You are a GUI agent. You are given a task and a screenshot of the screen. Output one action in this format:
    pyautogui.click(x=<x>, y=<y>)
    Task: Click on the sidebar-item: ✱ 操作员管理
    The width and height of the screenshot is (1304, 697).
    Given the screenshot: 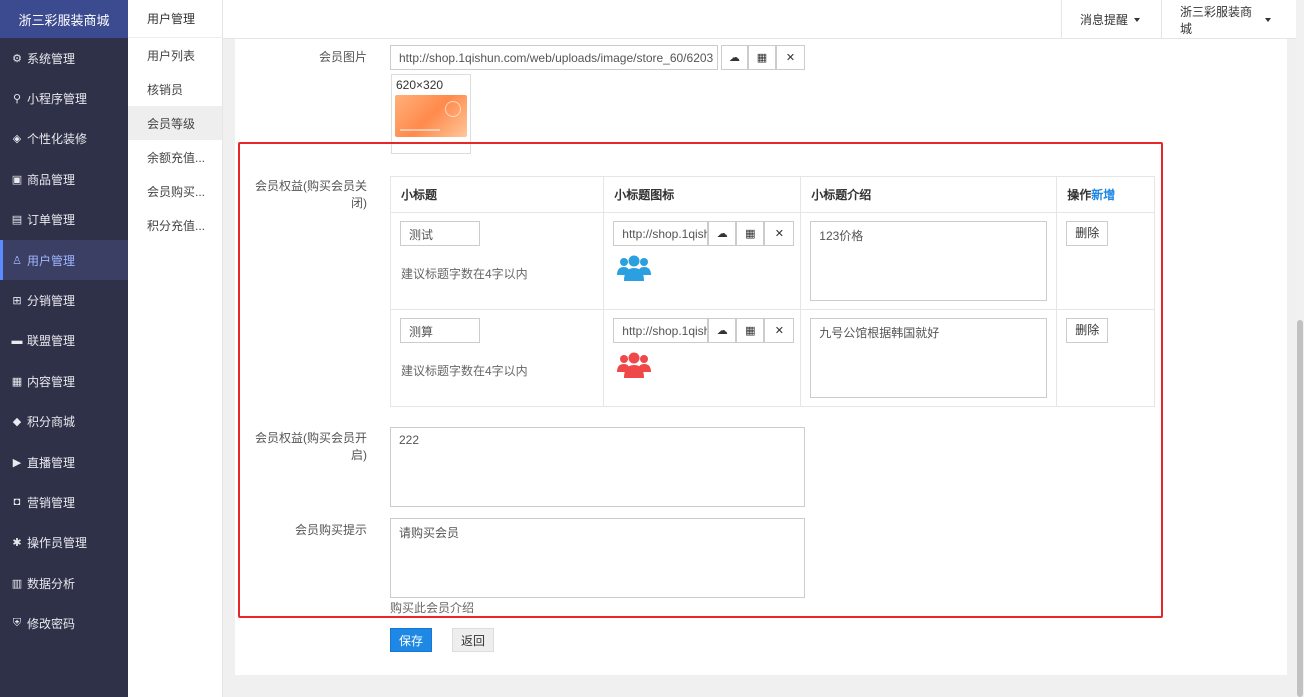 What is the action you would take?
    pyautogui.click(x=64, y=543)
    